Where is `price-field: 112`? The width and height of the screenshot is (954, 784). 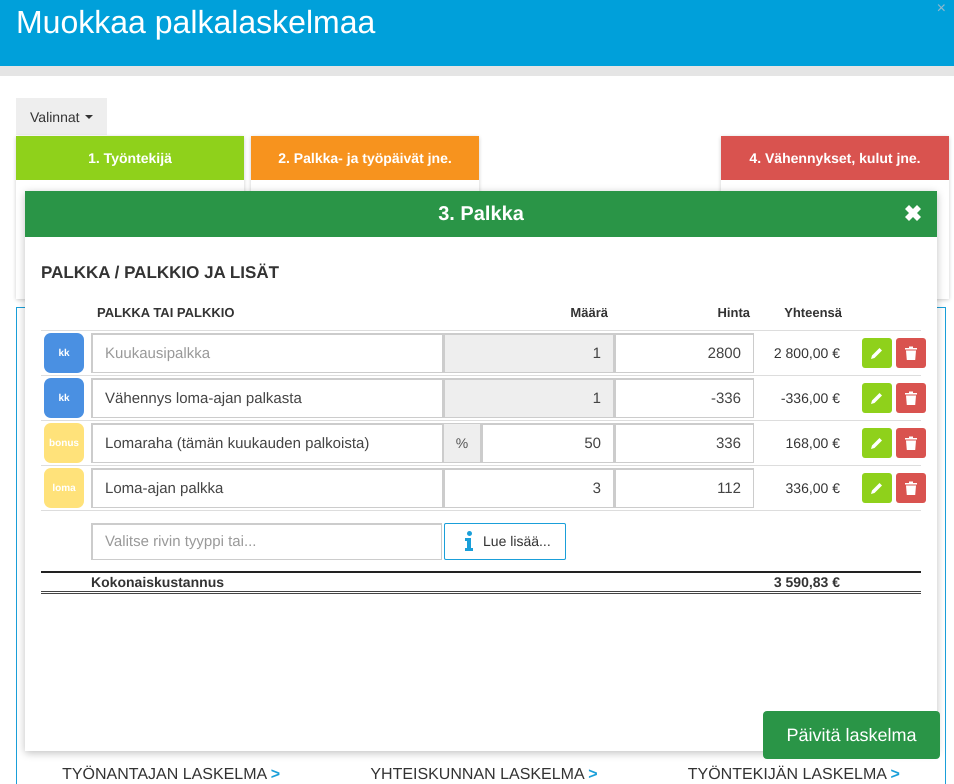 price-field: 112 is located at coordinates (684, 488).